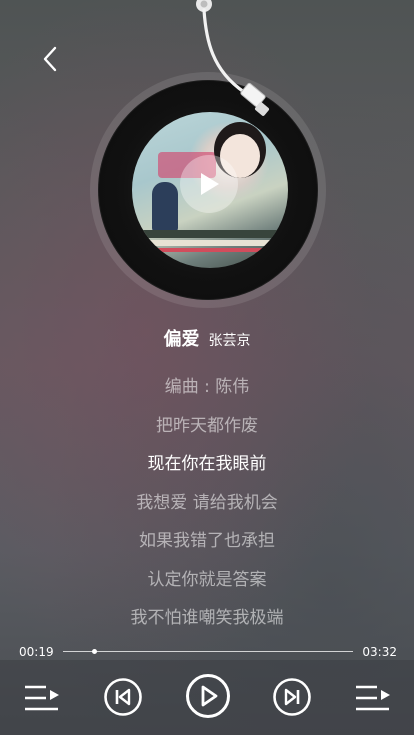  Describe the element at coordinates (379, 652) in the screenshot. I see `total-time: 03:32` at that location.